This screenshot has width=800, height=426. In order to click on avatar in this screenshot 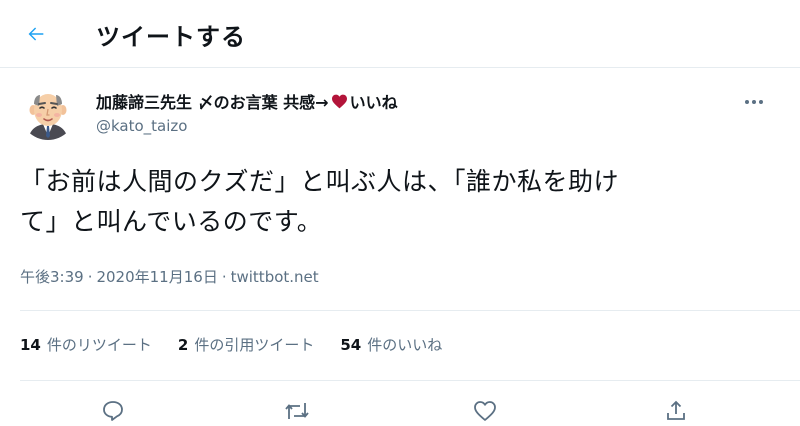, I will do `click(48, 112)`.